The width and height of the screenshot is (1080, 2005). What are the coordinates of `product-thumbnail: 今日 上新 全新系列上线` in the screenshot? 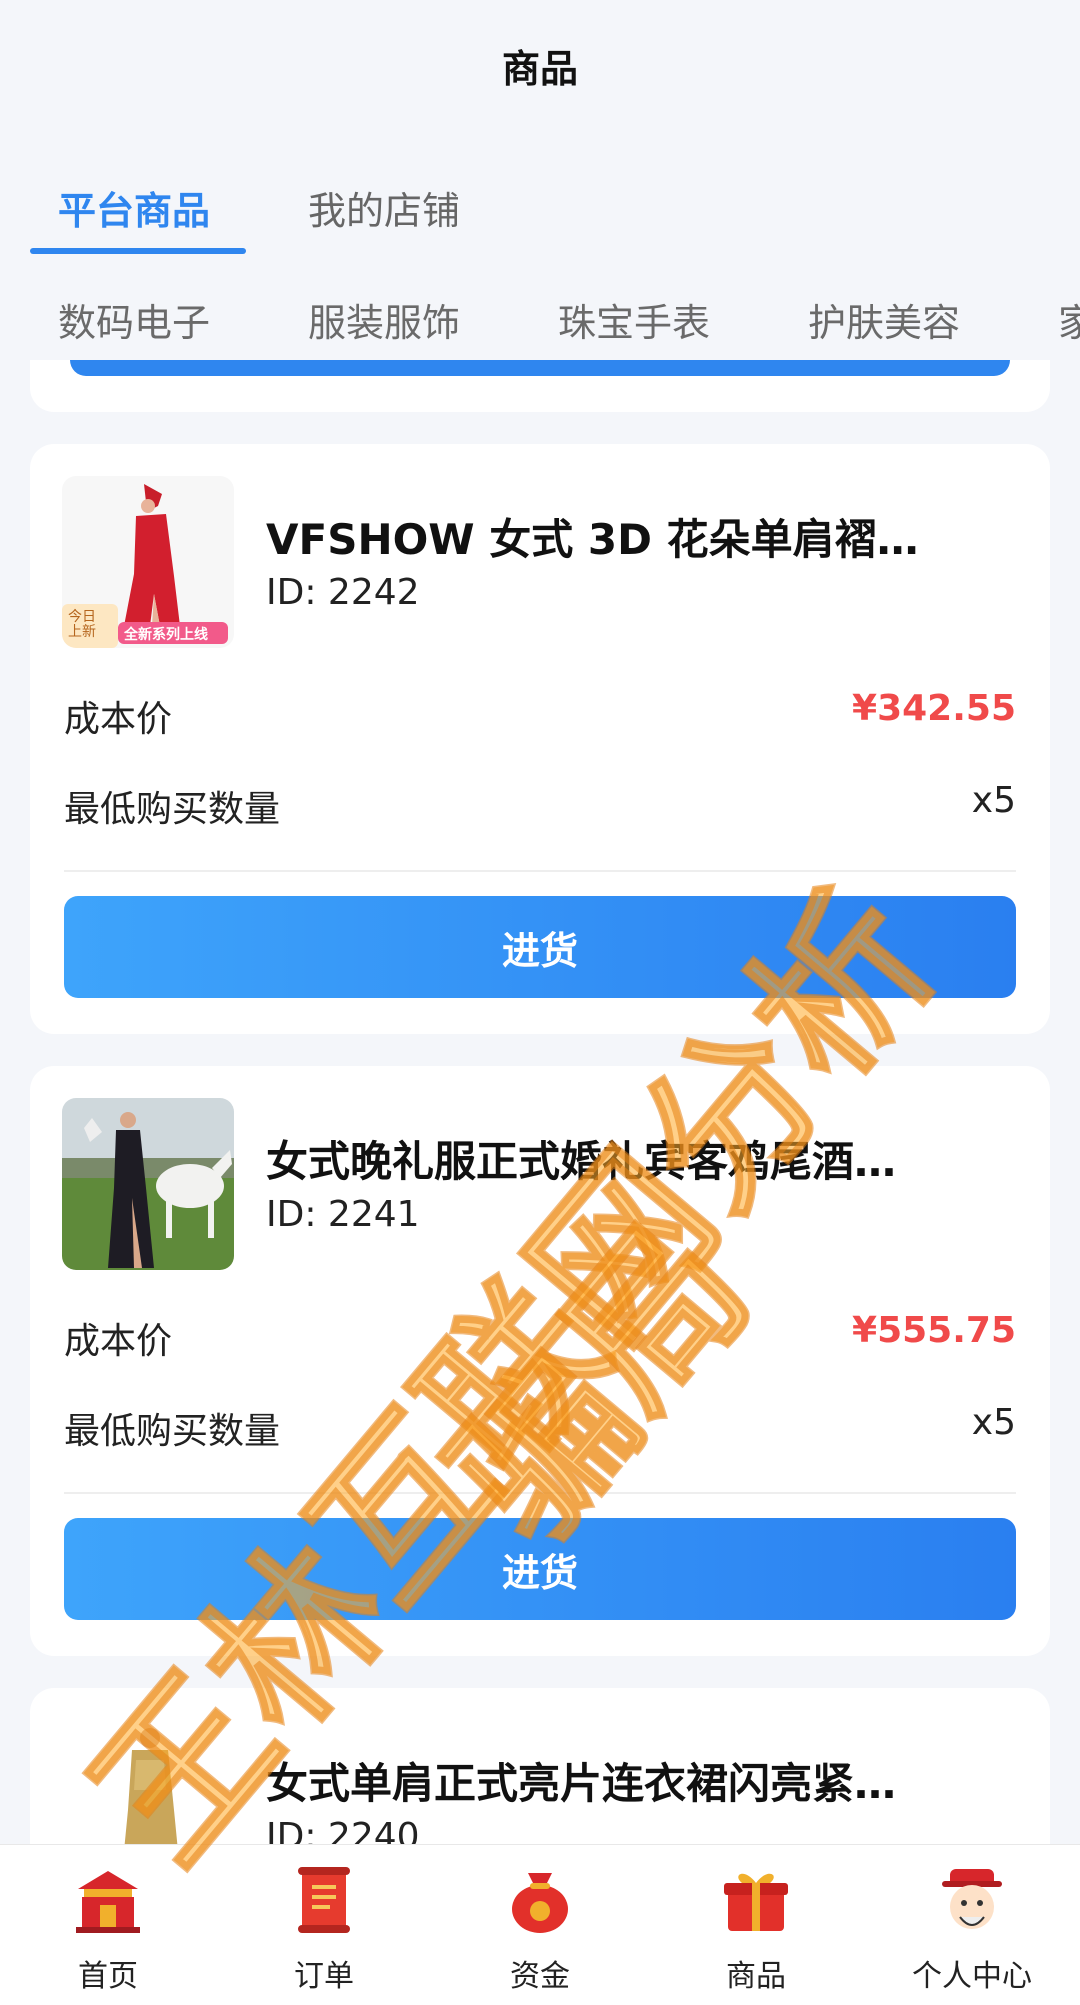 It's located at (148, 562).